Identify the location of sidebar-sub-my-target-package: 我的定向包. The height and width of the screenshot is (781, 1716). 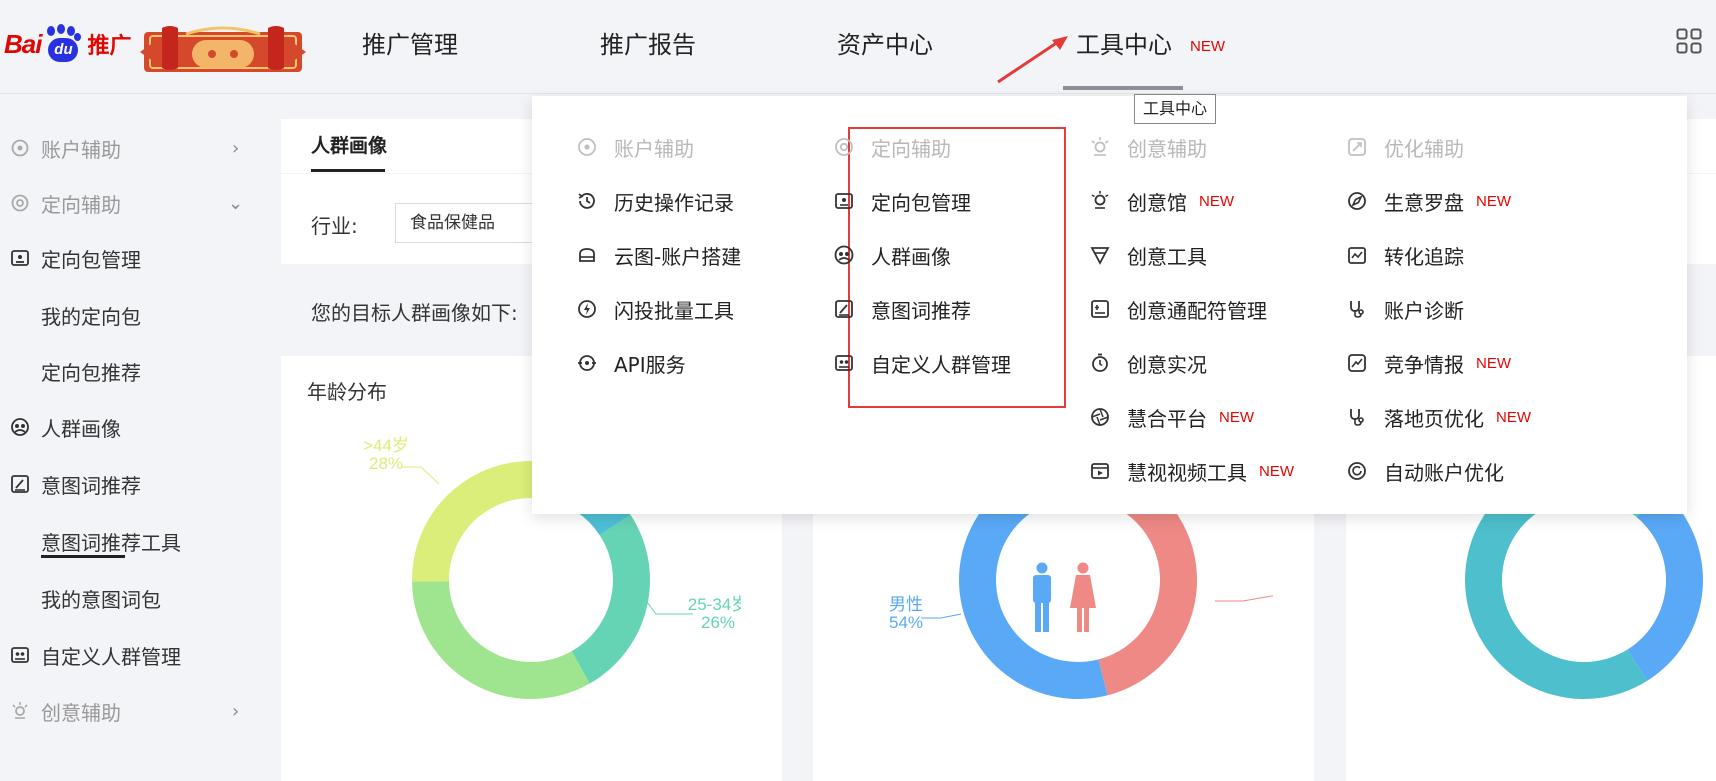
(129, 315).